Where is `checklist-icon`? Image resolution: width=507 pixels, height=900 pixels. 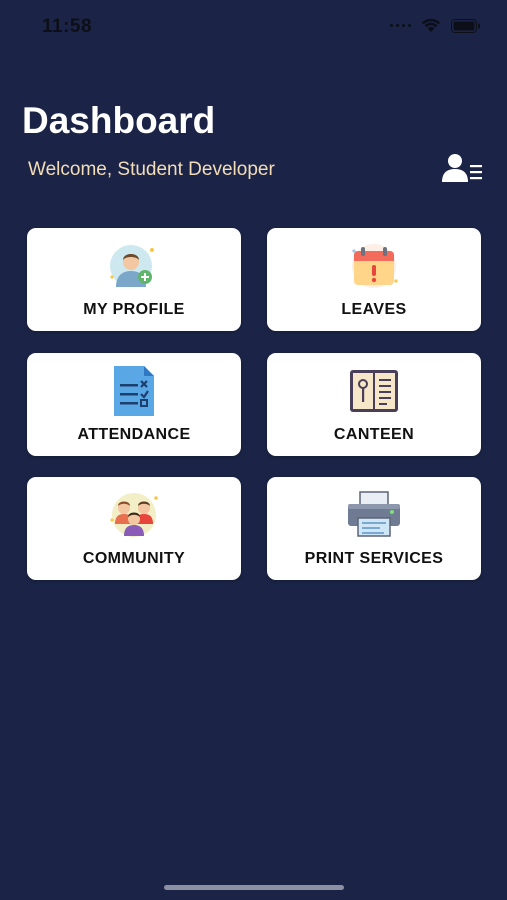 checklist-icon is located at coordinates (134, 391).